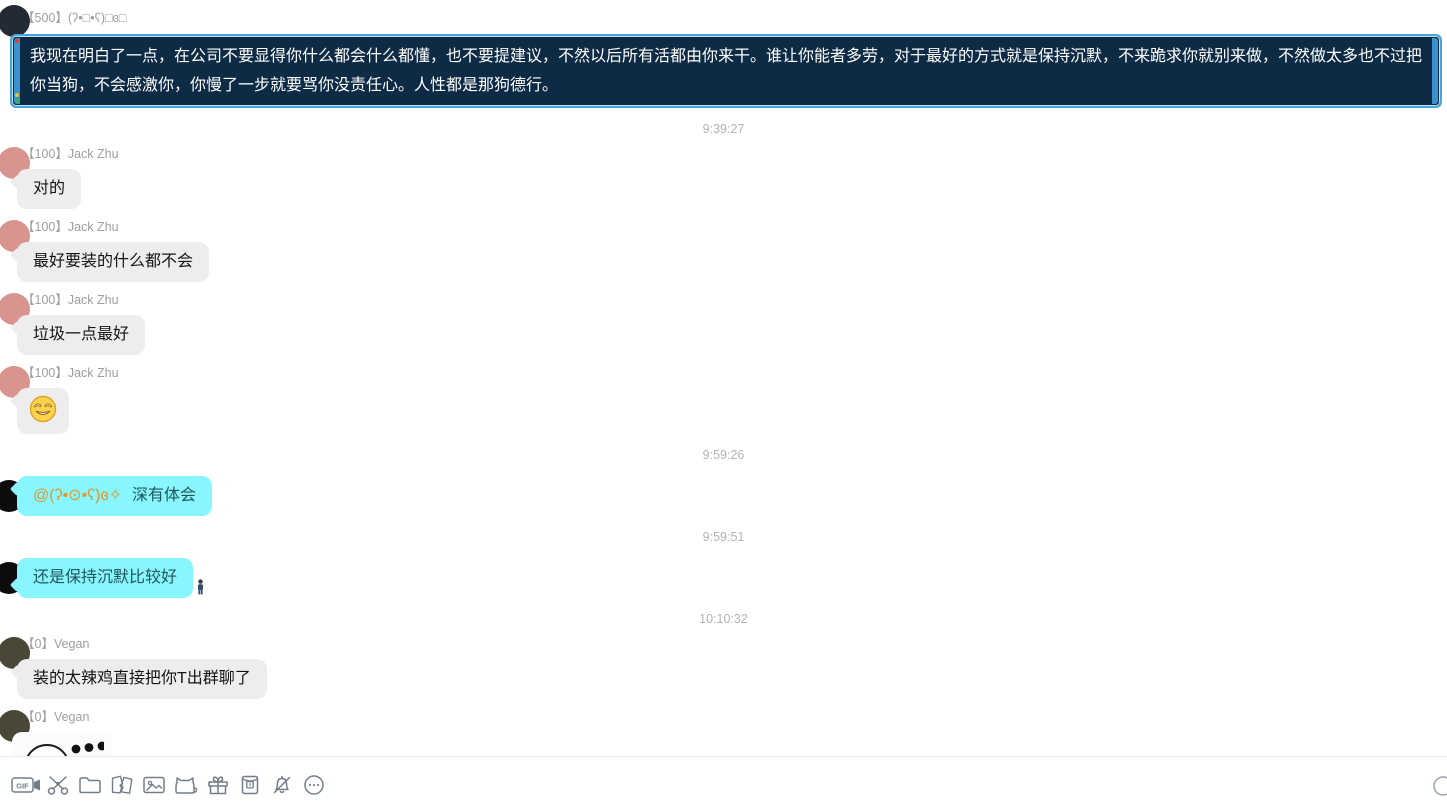  Describe the element at coordinates (218, 785) in the screenshot. I see `gift-icon` at that location.